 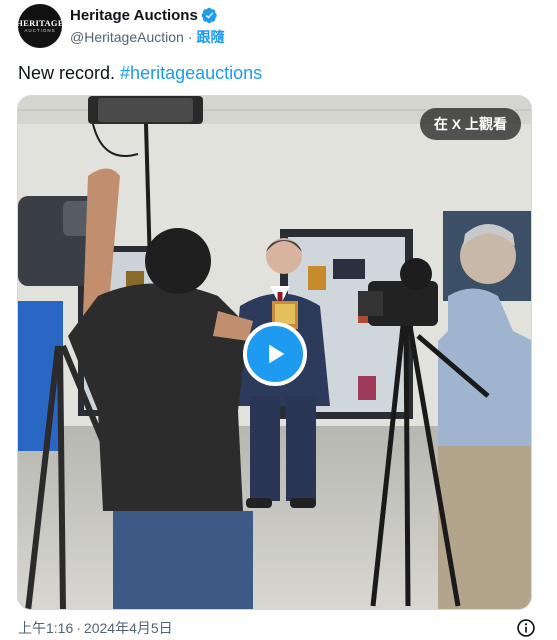 What do you see at coordinates (128, 628) in the screenshot?
I see `tweet-date: 2024年4月5日` at bounding box center [128, 628].